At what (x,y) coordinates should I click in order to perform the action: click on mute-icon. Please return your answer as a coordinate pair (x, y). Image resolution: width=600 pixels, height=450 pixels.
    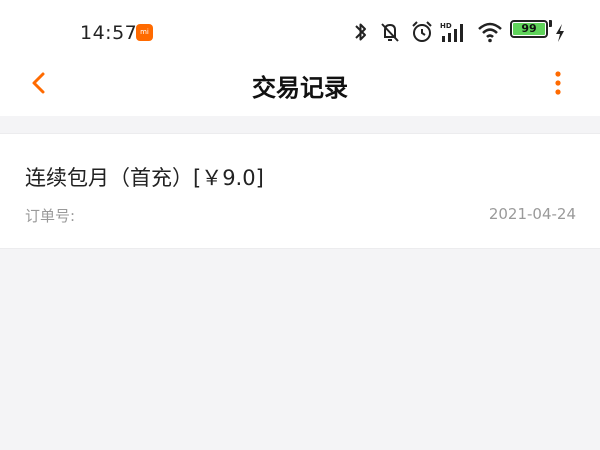
    Looking at the image, I should click on (390, 34).